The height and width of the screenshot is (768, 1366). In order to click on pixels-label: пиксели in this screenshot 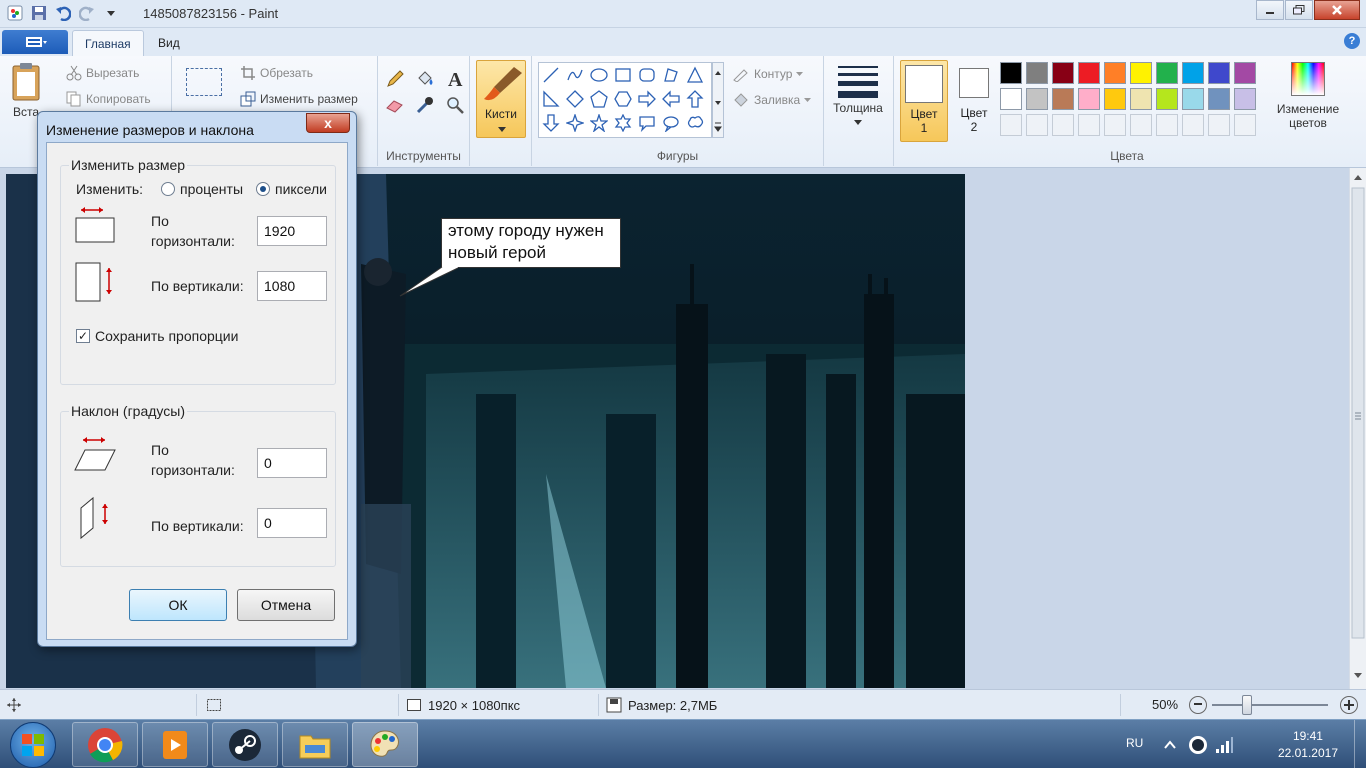, I will do `click(301, 189)`.